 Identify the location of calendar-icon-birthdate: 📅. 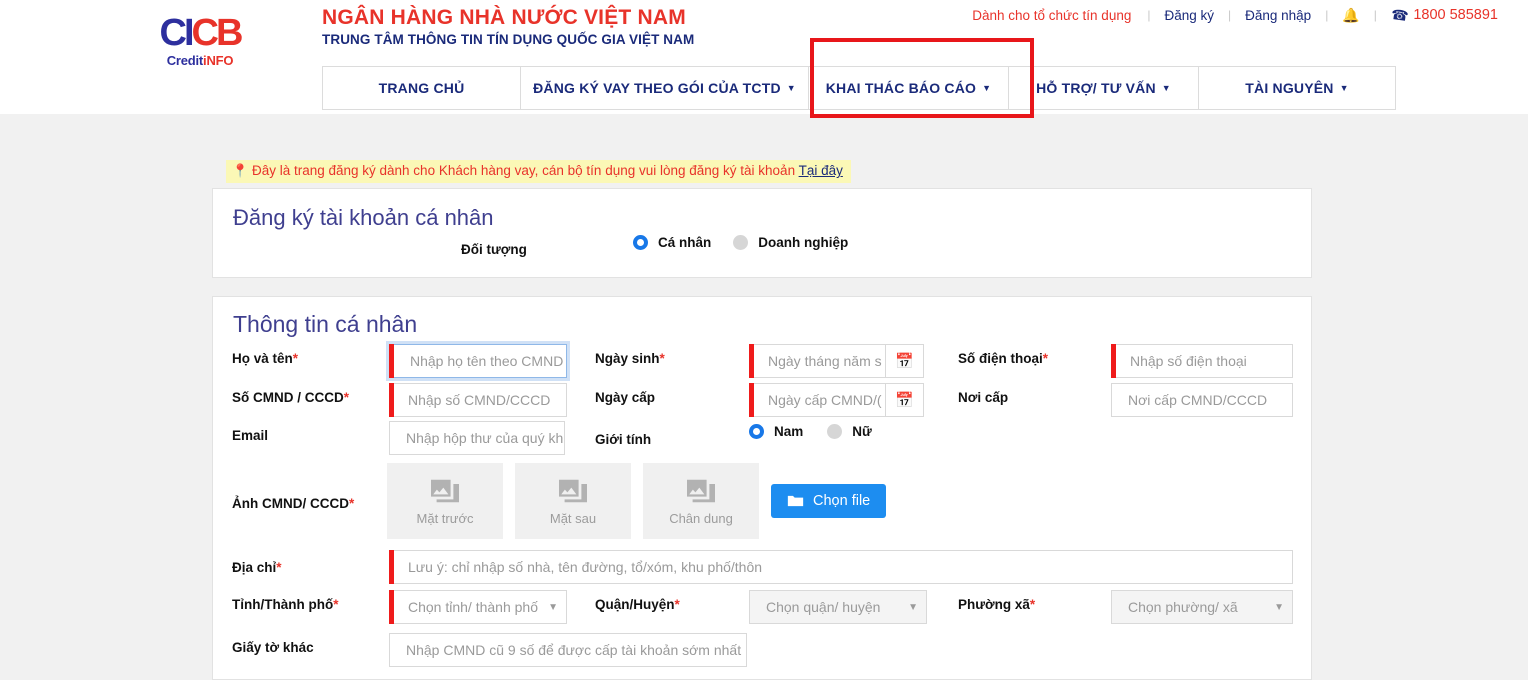
(905, 361).